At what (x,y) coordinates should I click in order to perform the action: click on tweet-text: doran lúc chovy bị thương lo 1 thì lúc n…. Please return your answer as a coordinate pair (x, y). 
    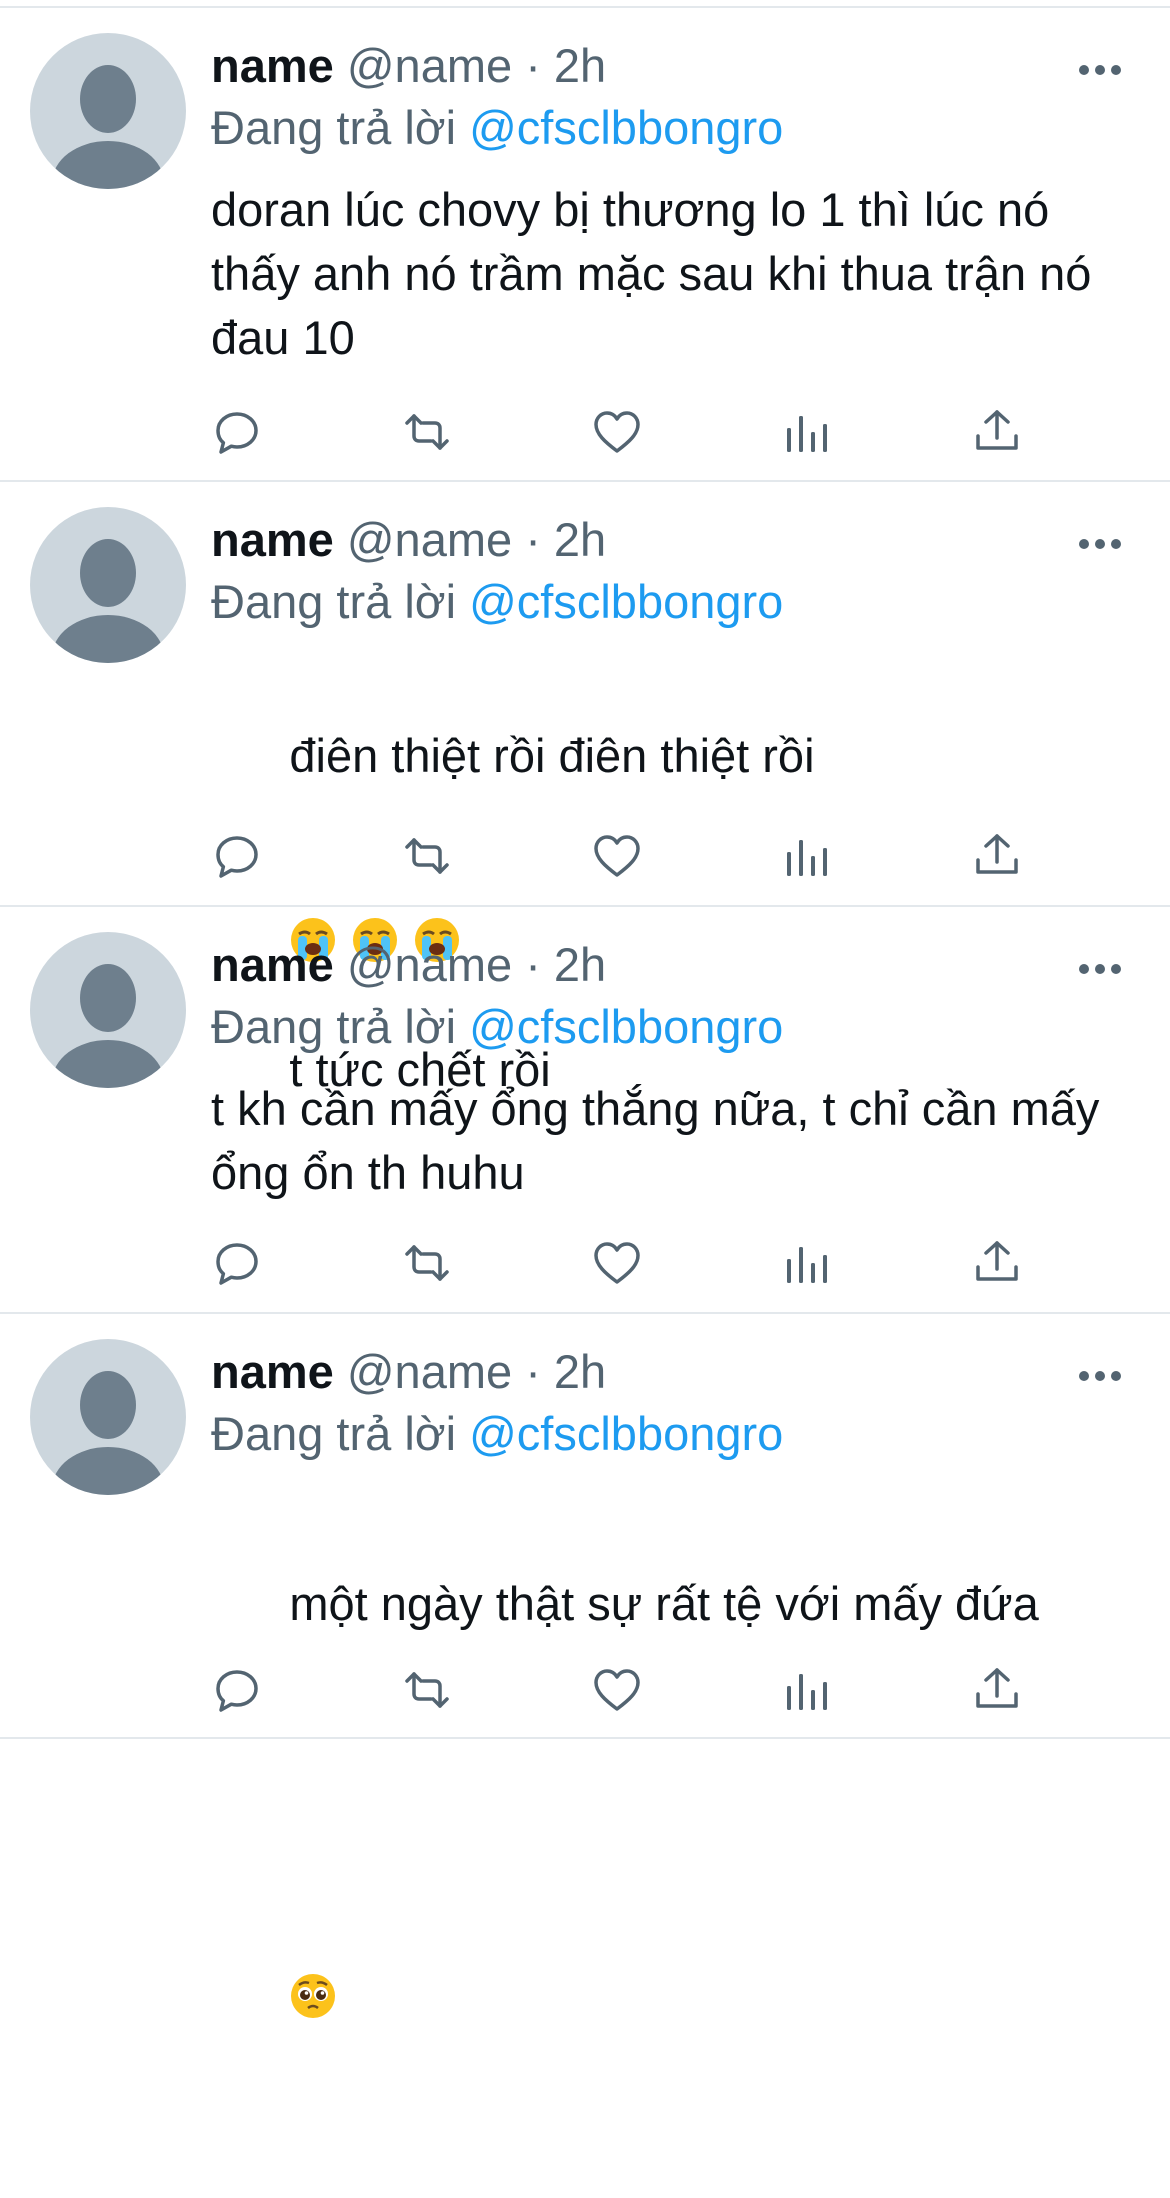
    Looking at the image, I should click on (658, 273).